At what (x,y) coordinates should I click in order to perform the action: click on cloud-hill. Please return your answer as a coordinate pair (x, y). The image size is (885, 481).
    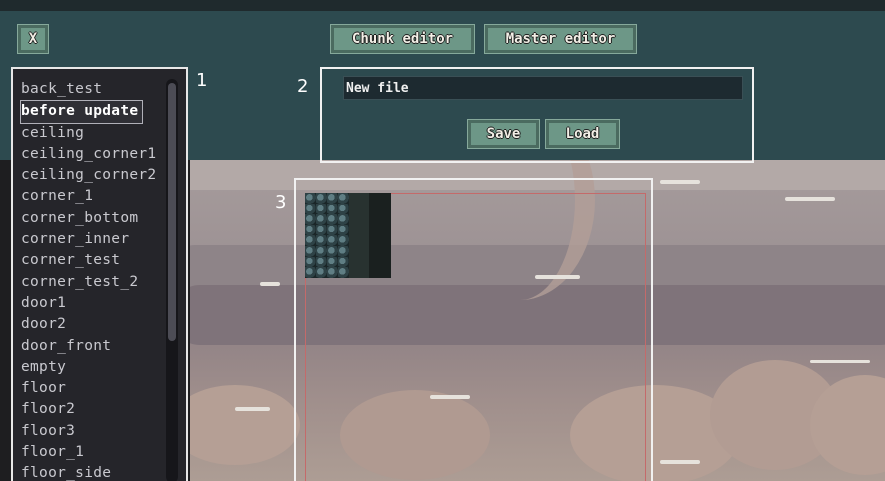
    Looking at the image, I should click on (245, 425).